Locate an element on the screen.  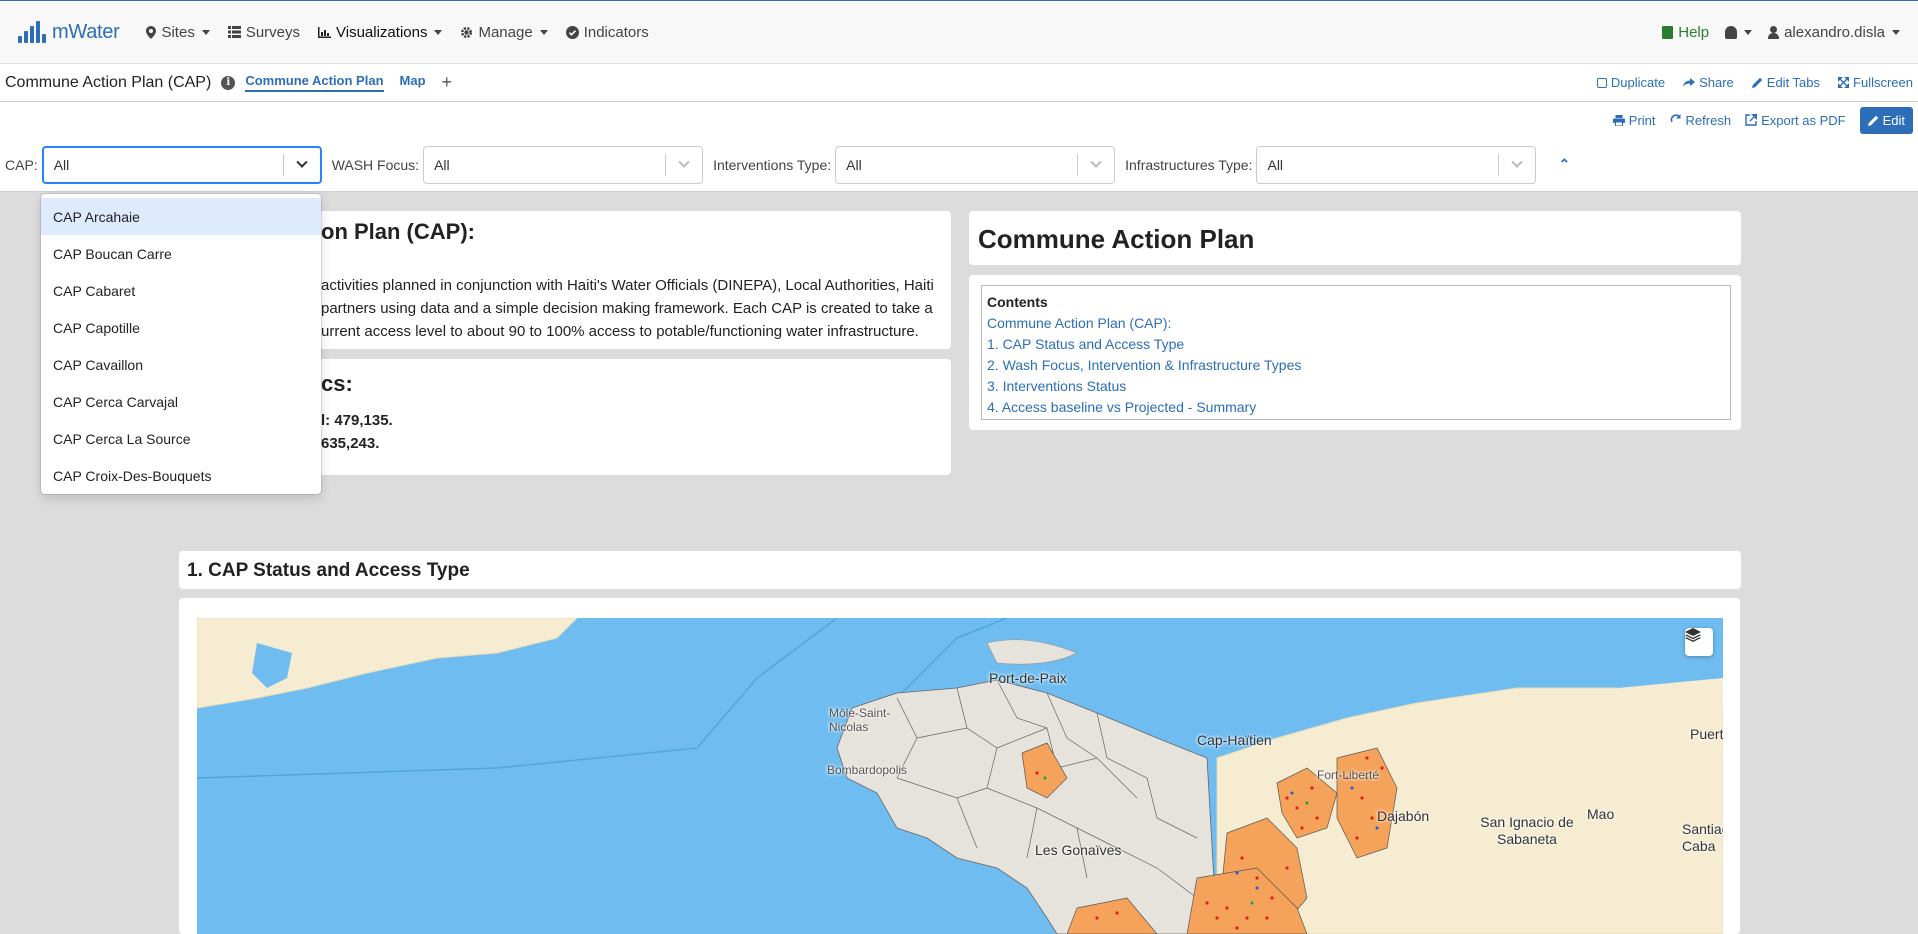
infrastructures-type-filter-select: All is located at coordinates (1396, 164).